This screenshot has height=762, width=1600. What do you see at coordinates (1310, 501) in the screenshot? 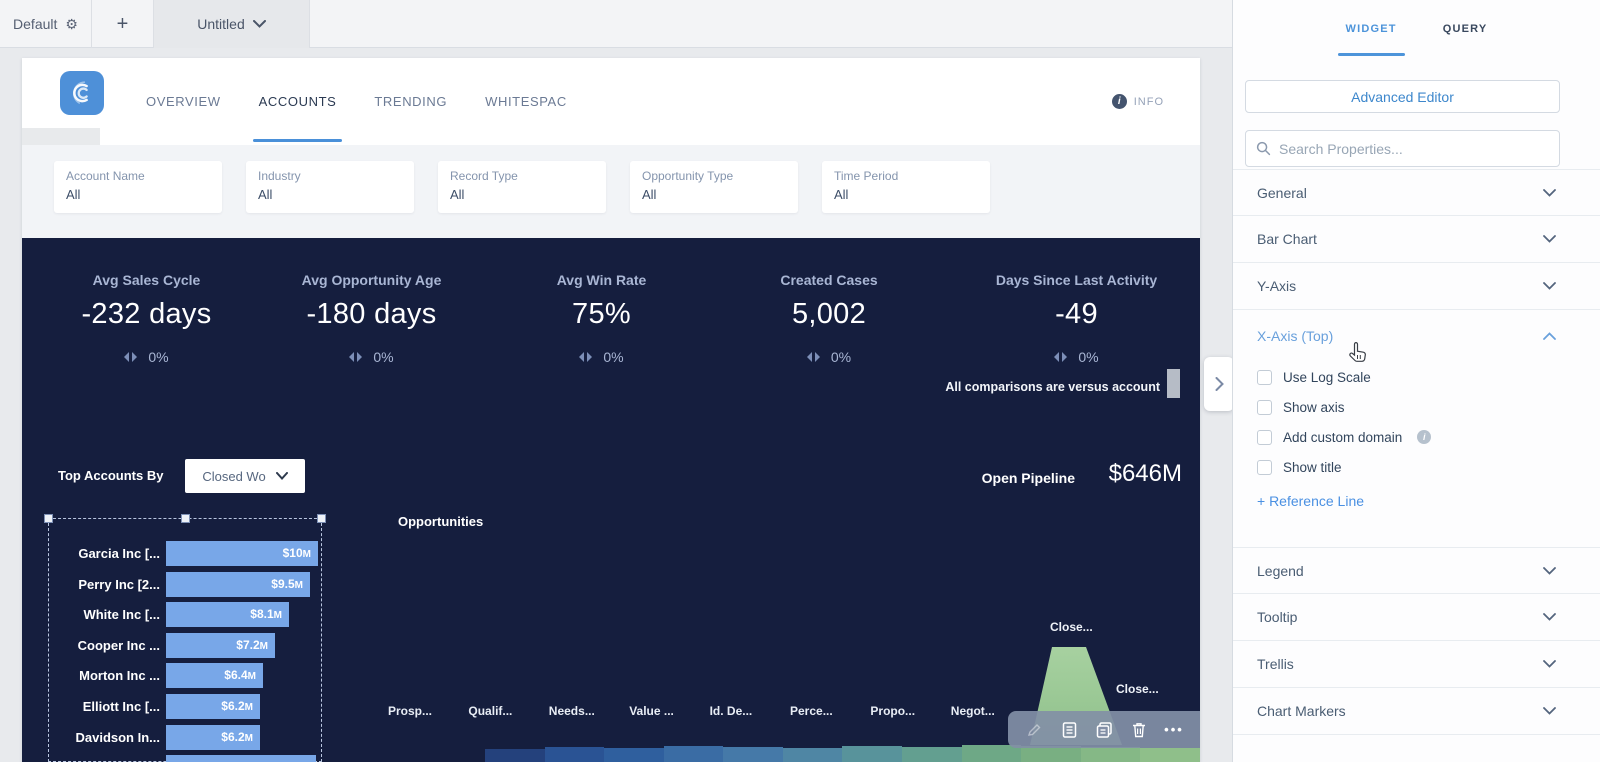
I see `add-reference-line-link: + Reference Line` at bounding box center [1310, 501].